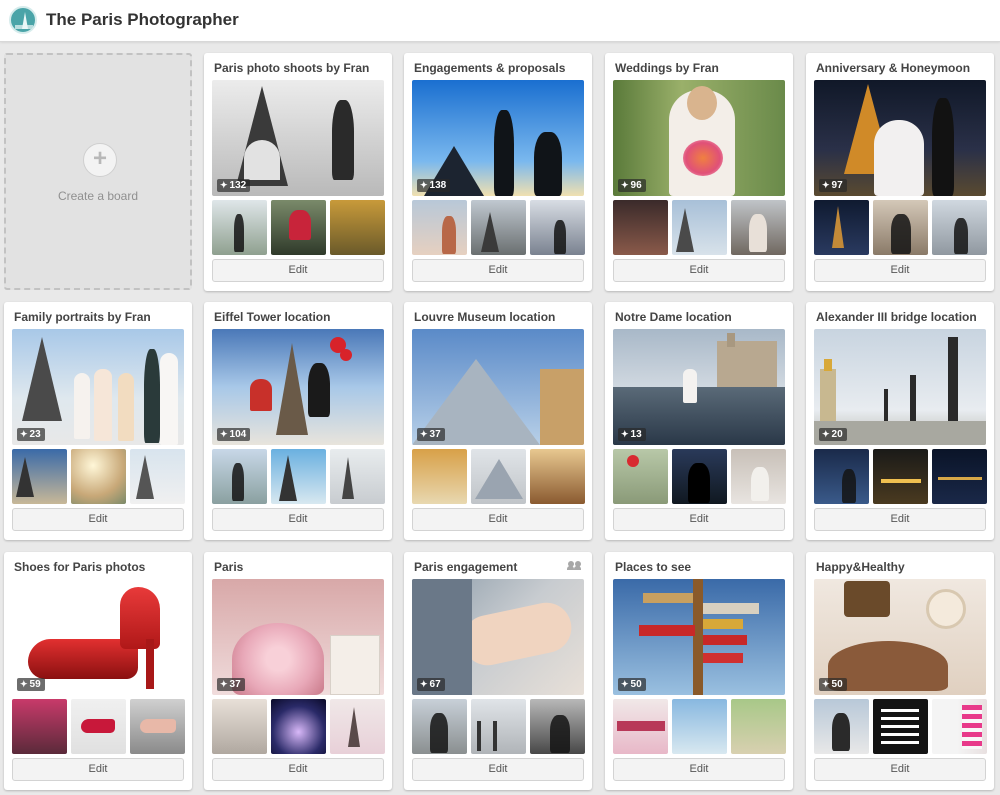 The width and height of the screenshot is (1000, 795). What do you see at coordinates (142, 20) in the screenshot?
I see `site-title: The Paris Photographer` at bounding box center [142, 20].